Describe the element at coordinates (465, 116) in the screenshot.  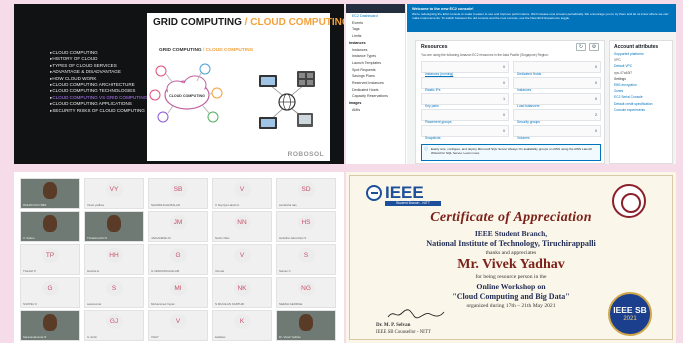
I see `resource-tile: Placement groups 0` at that location.